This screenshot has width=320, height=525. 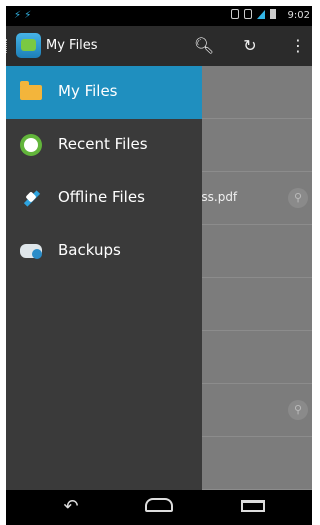 I want to click on action-bar: My Files 🔍︎ ↻ ⋮, so click(x=159, y=46).